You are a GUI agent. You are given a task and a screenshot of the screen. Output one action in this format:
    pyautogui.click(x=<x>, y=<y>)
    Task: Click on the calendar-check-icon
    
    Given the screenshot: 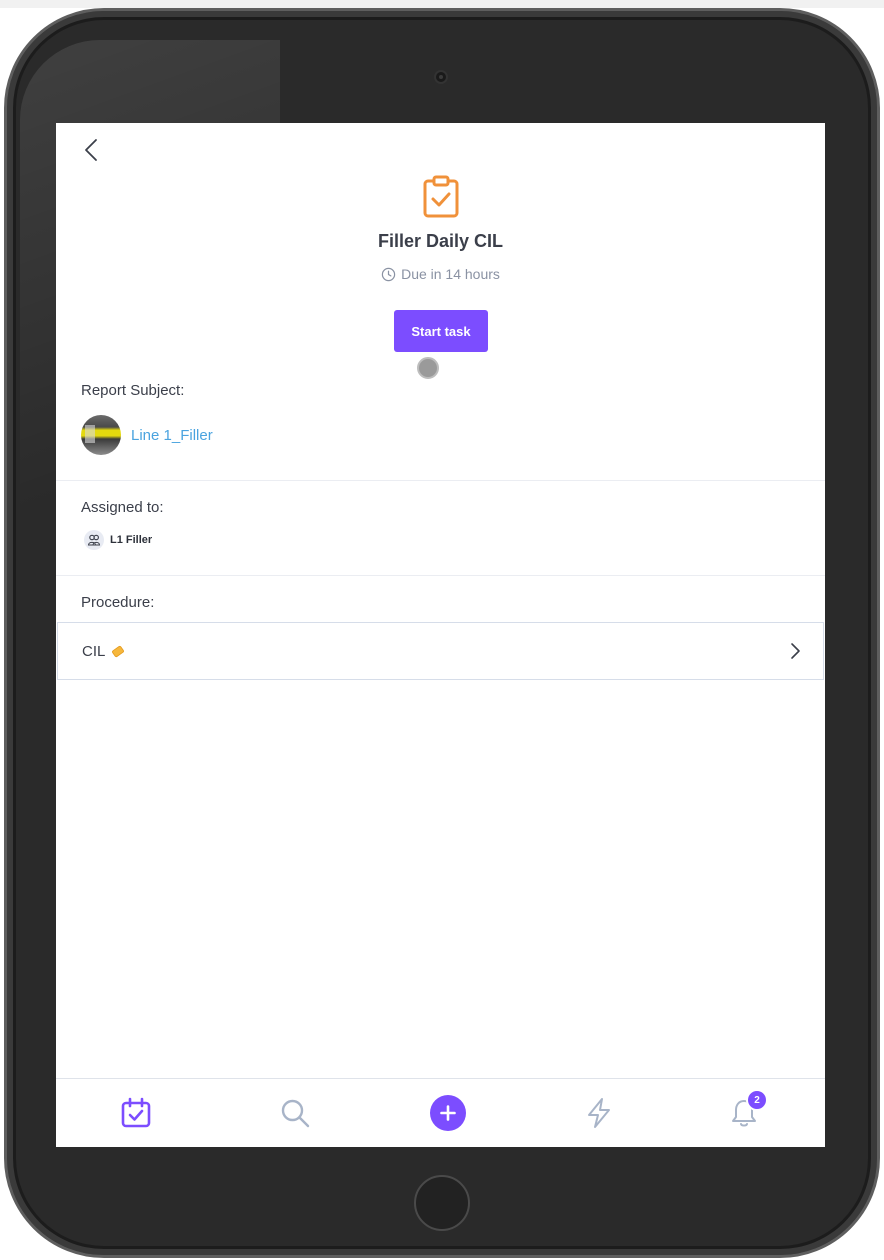 What is the action you would take?
    pyautogui.click(x=136, y=1112)
    